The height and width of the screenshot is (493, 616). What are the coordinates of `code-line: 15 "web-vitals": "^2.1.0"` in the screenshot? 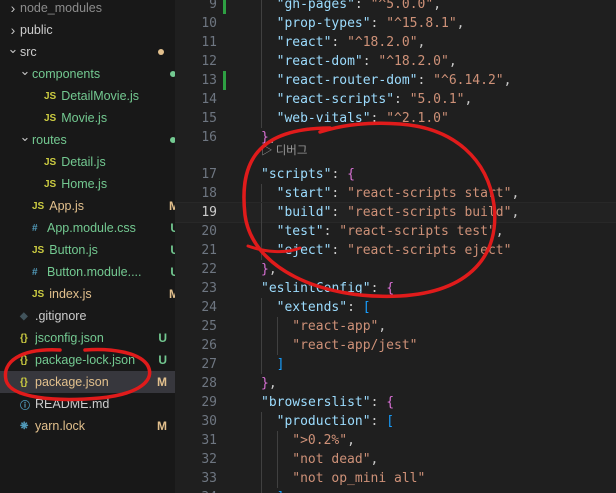 It's located at (395, 118).